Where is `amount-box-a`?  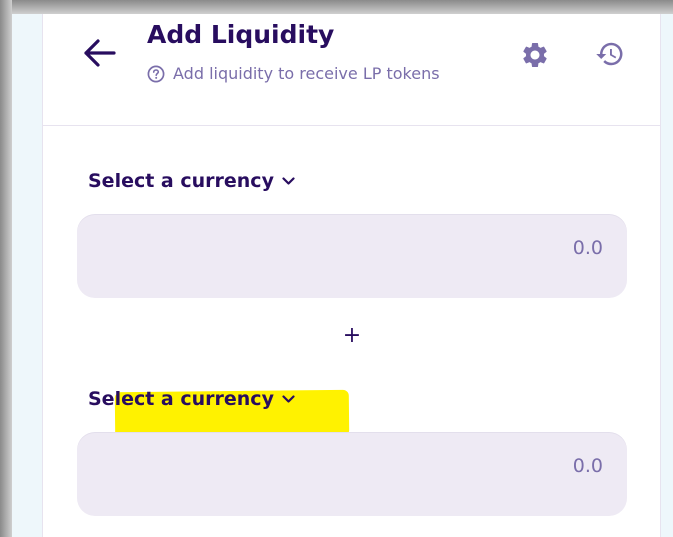
amount-box-a is located at coordinates (352, 256).